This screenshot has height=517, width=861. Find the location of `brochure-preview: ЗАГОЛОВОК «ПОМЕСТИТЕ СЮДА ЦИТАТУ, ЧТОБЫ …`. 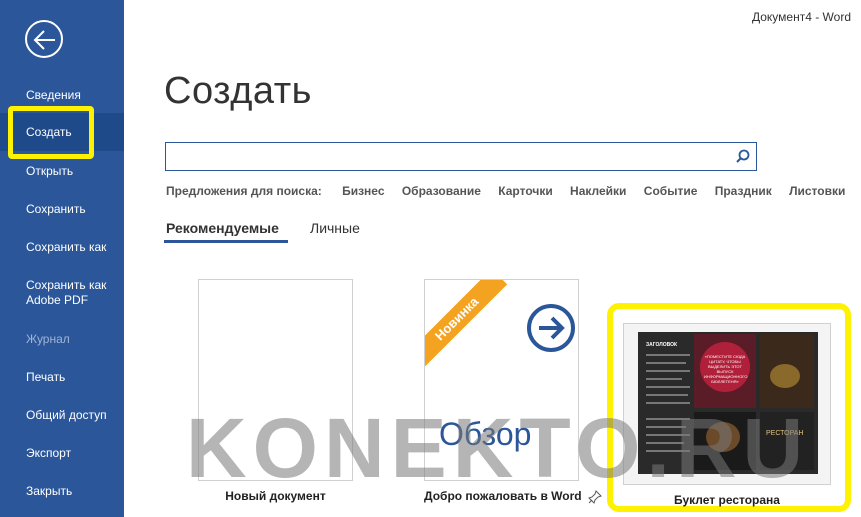

brochure-preview: ЗАГОЛОВОК «ПОМЕСТИТЕ СЮДА ЦИТАТУ, ЧТОБЫ … is located at coordinates (728, 403).